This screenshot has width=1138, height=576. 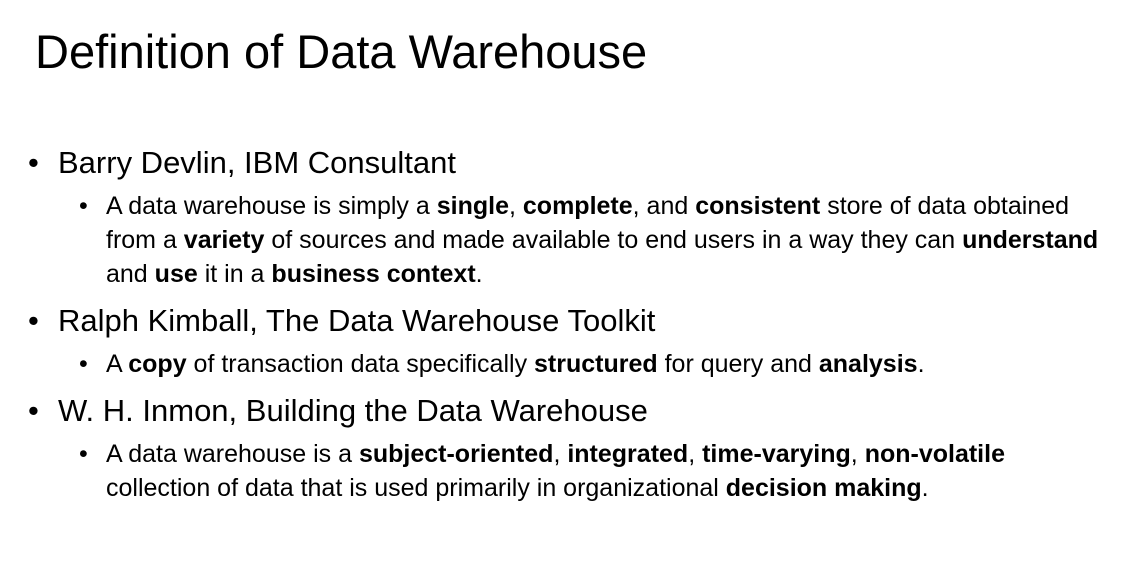 I want to click on bold-term: use, so click(x=176, y=274).